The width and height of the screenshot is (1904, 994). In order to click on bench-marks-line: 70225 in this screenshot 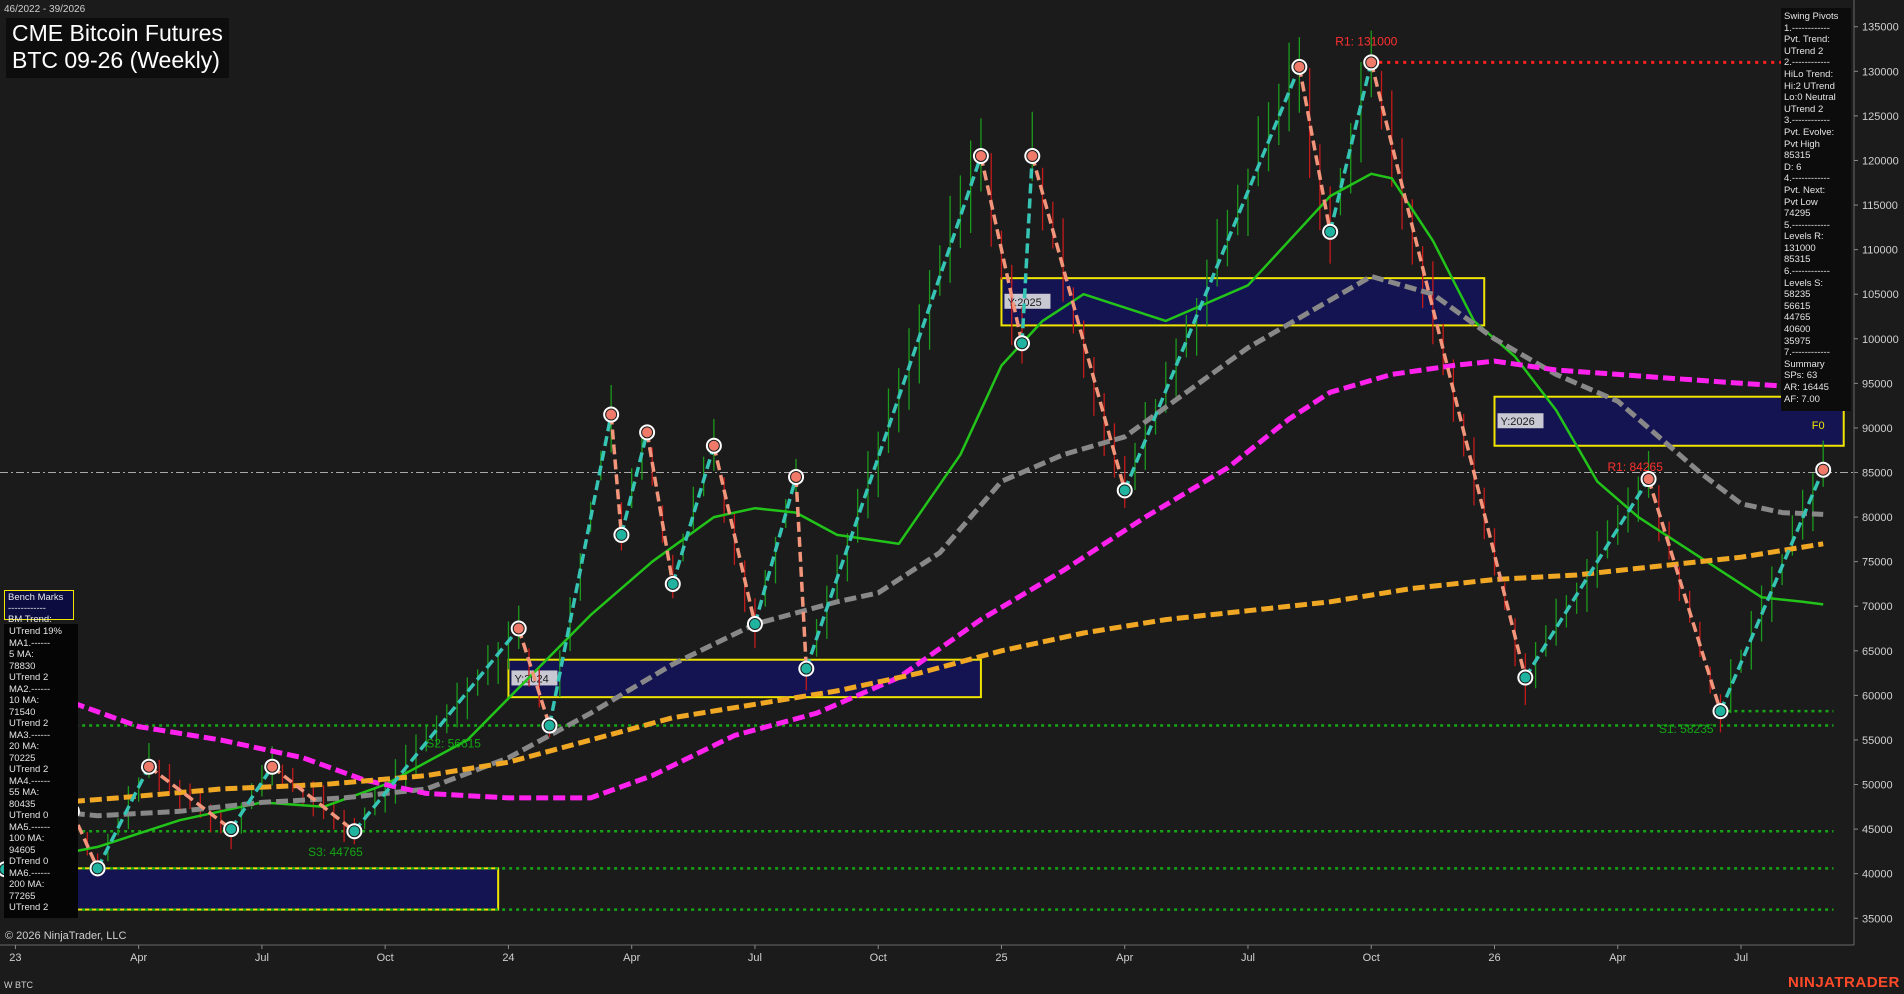, I will do `click(22, 758)`.